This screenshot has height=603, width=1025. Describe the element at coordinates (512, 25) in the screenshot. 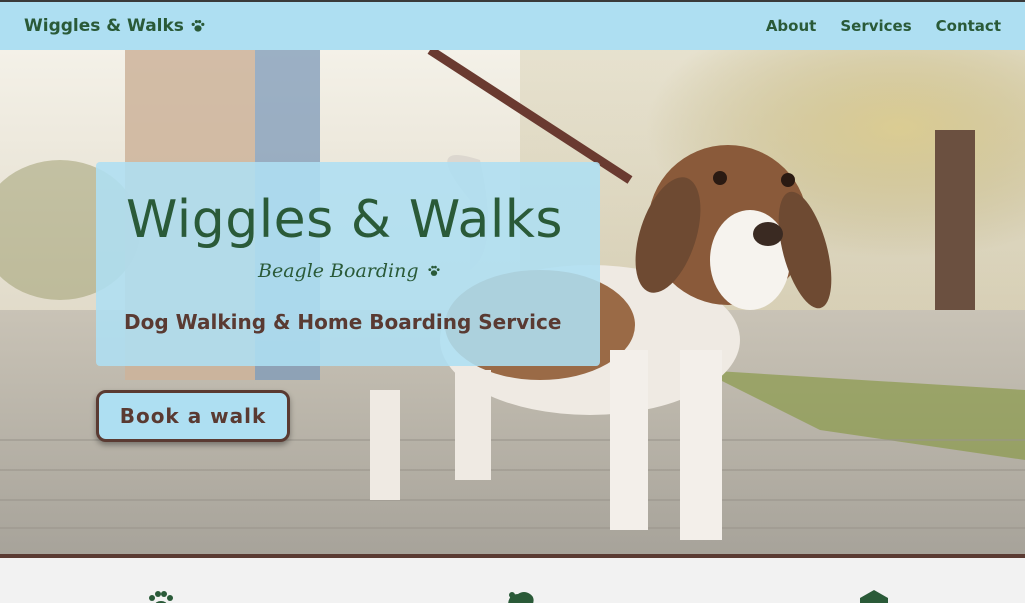

I see `navbar: Wiggles & Walks About Services Contact` at that location.